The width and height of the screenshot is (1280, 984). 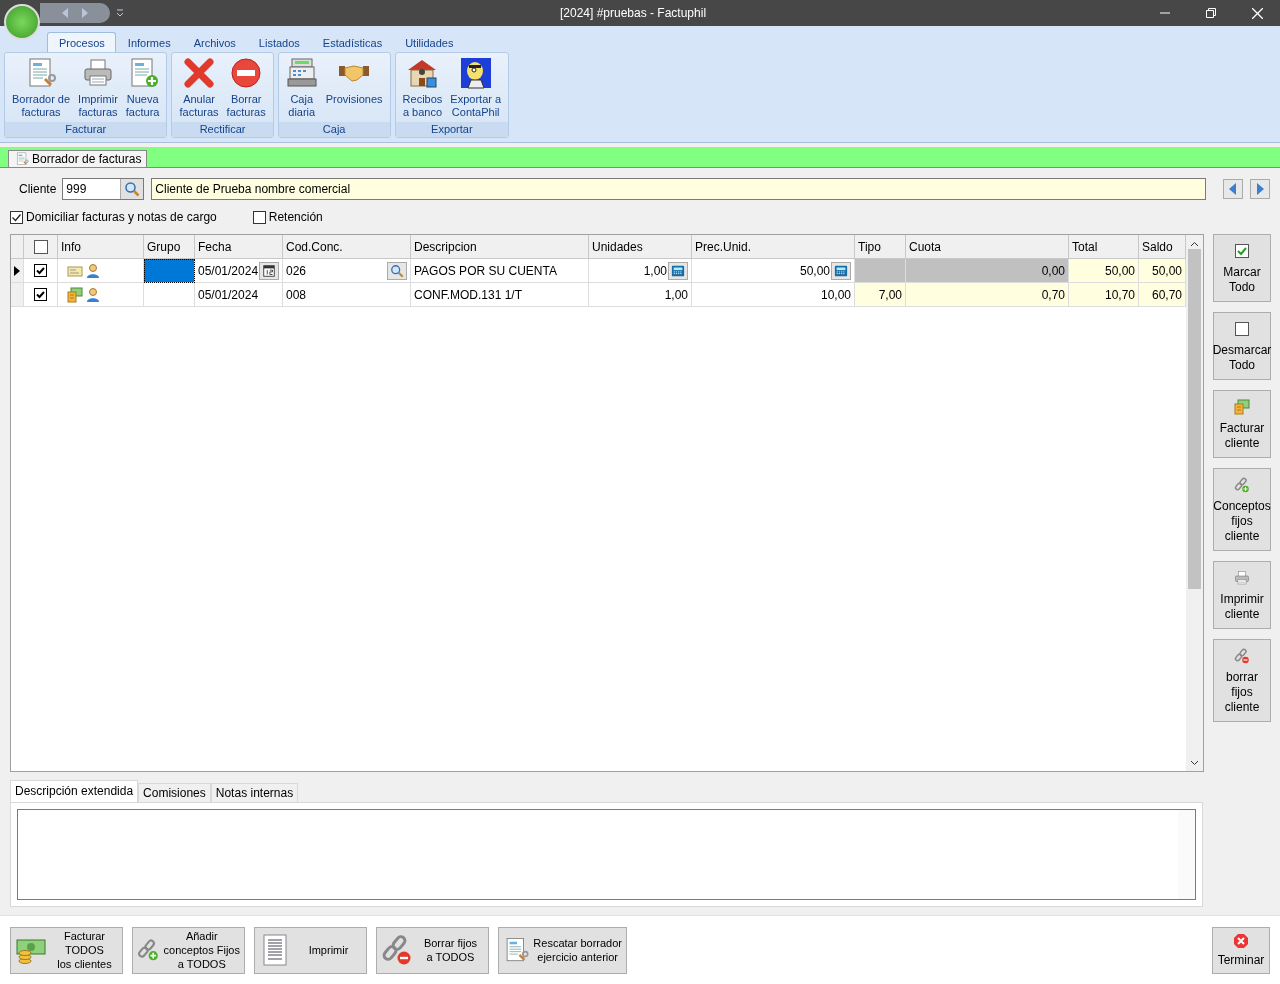 What do you see at coordinates (101, 247) in the screenshot?
I see `column-header: Info` at bounding box center [101, 247].